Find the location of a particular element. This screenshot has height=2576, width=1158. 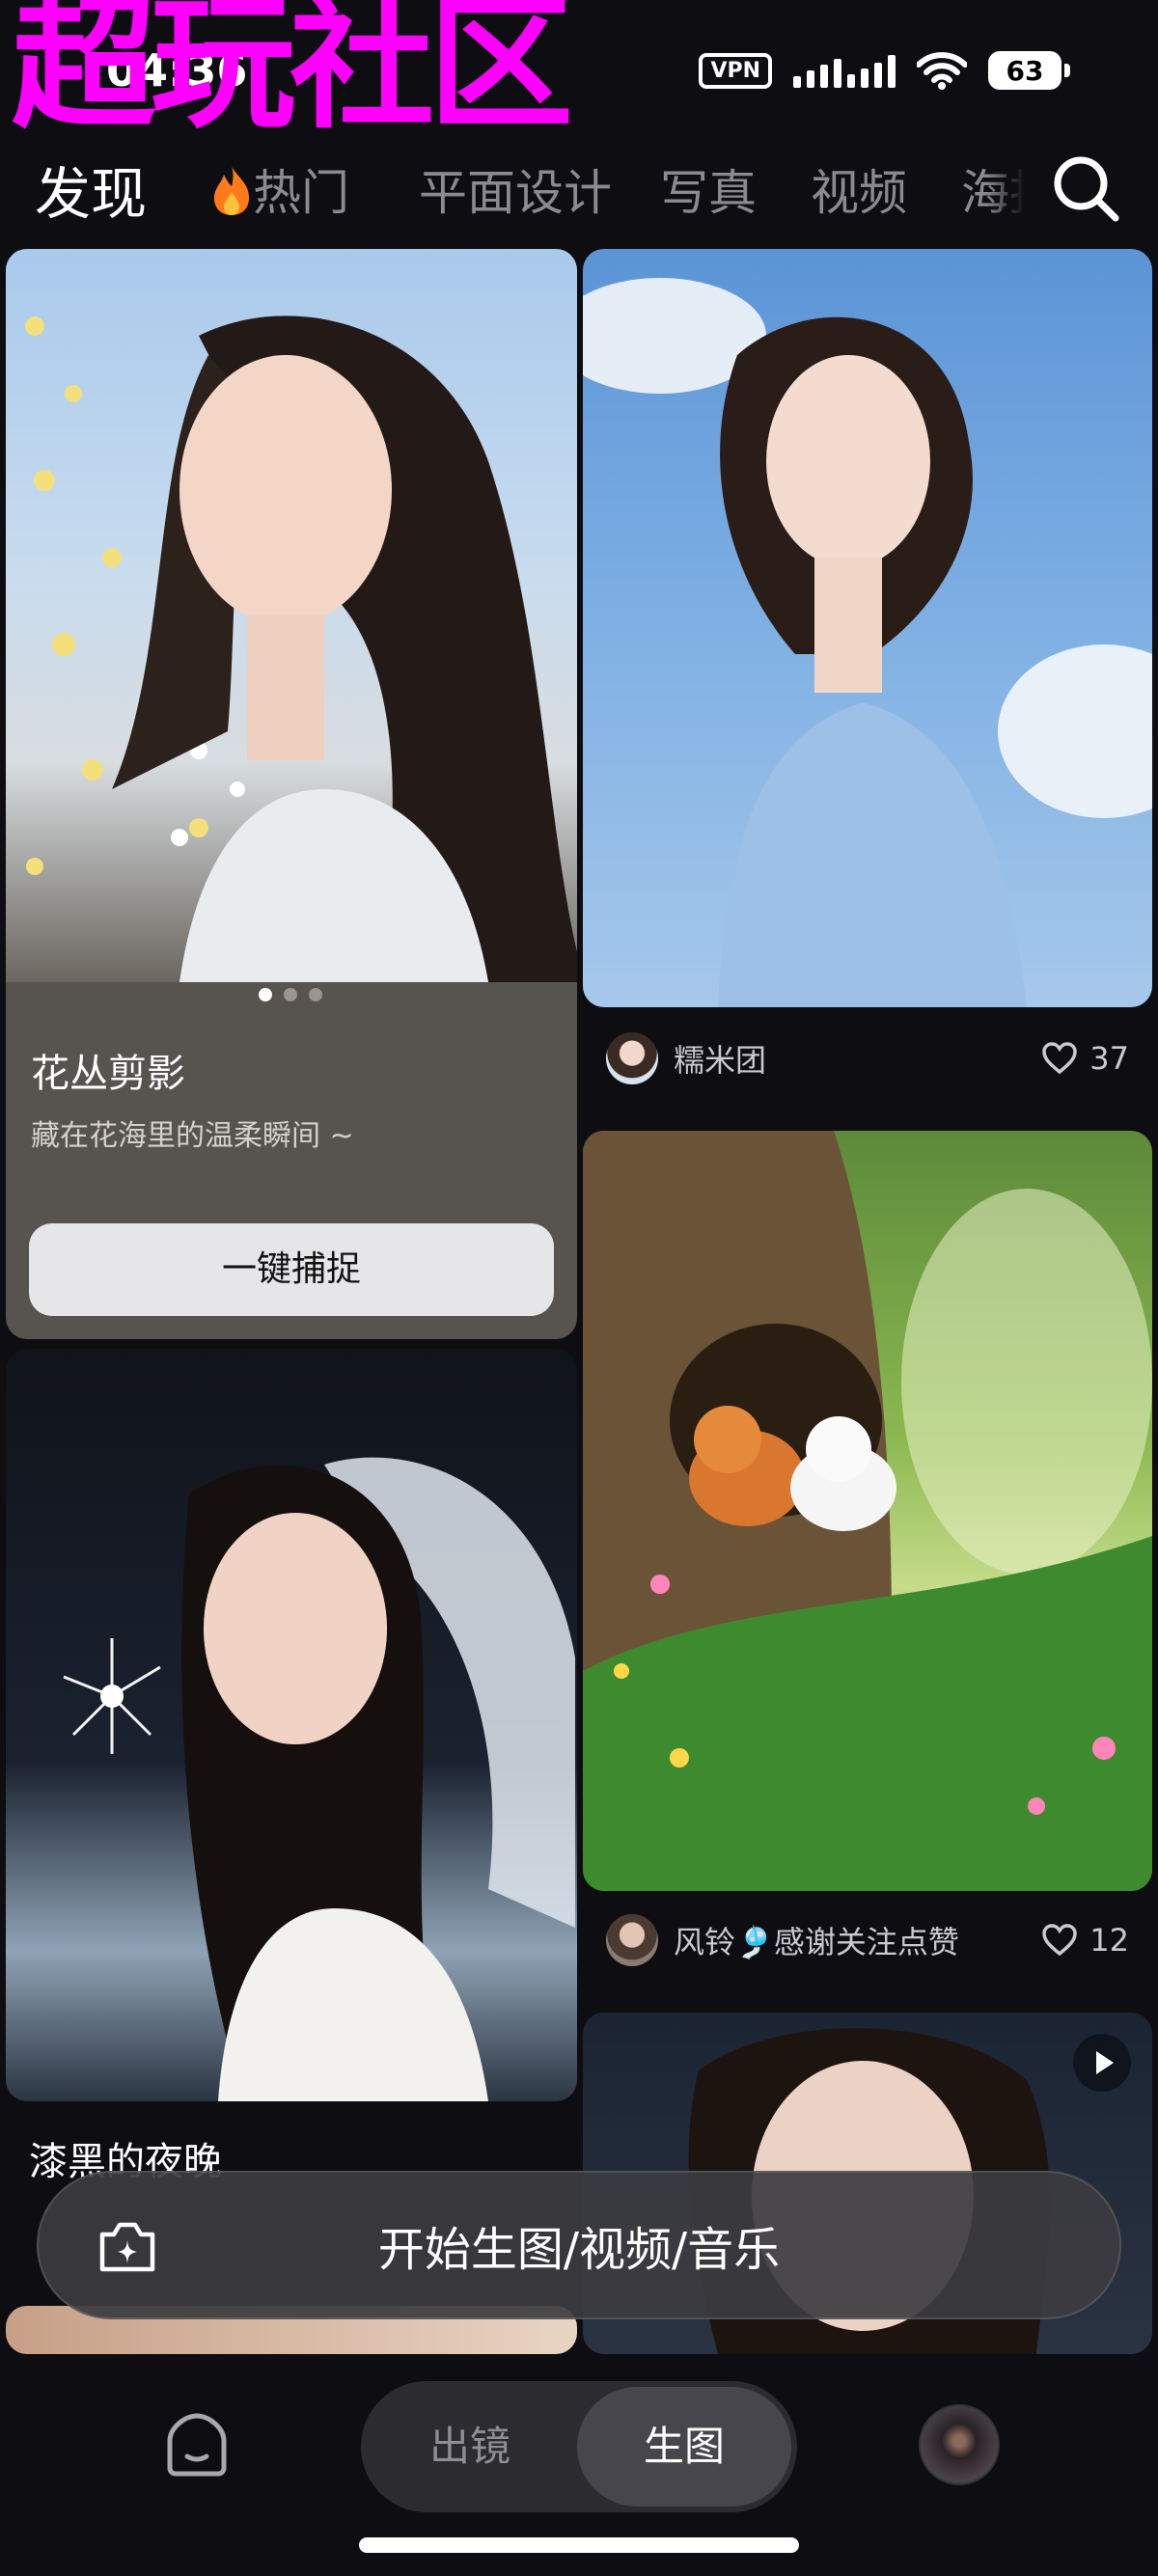

play-button is located at coordinates (1102, 2063).